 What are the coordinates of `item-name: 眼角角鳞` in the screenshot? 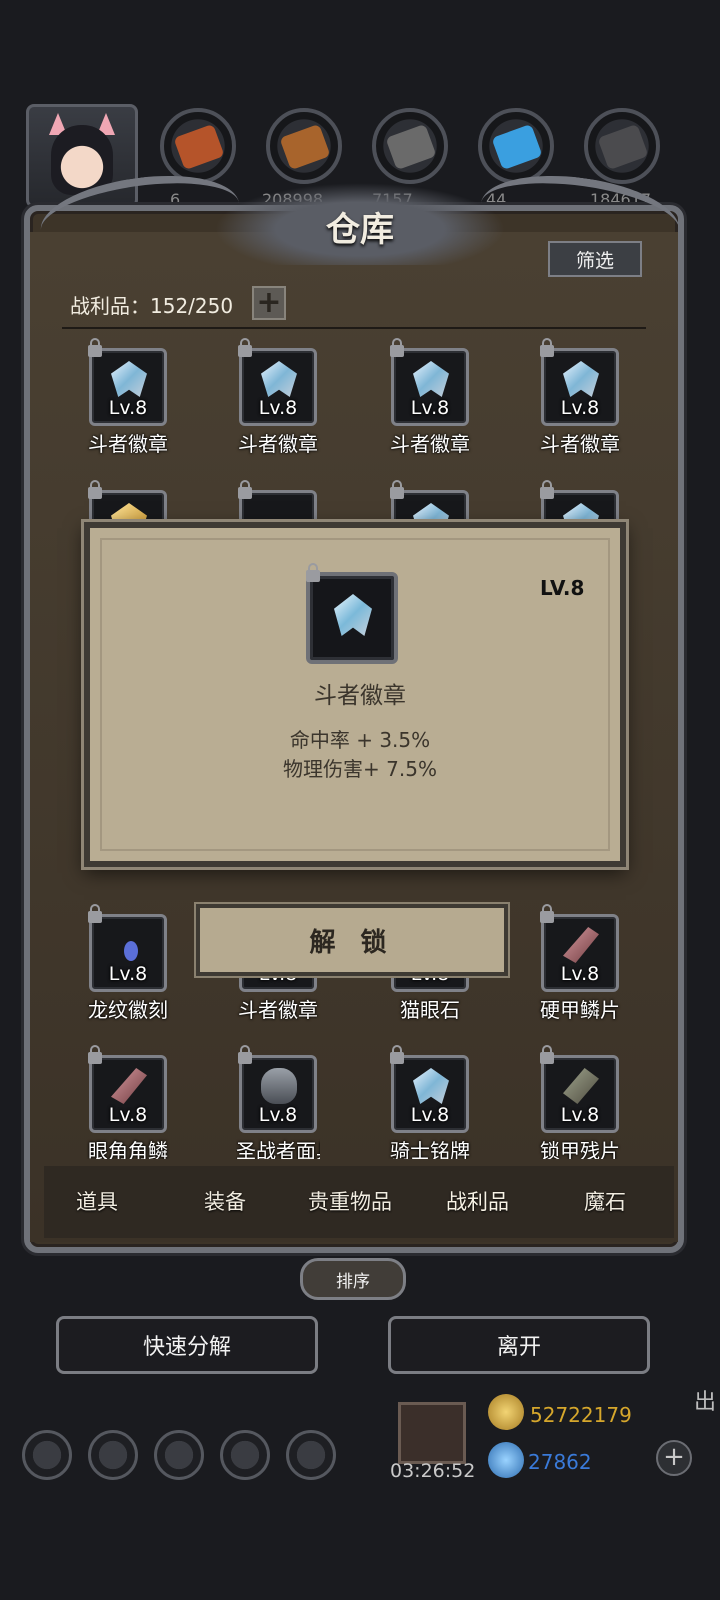 It's located at (128, 1149).